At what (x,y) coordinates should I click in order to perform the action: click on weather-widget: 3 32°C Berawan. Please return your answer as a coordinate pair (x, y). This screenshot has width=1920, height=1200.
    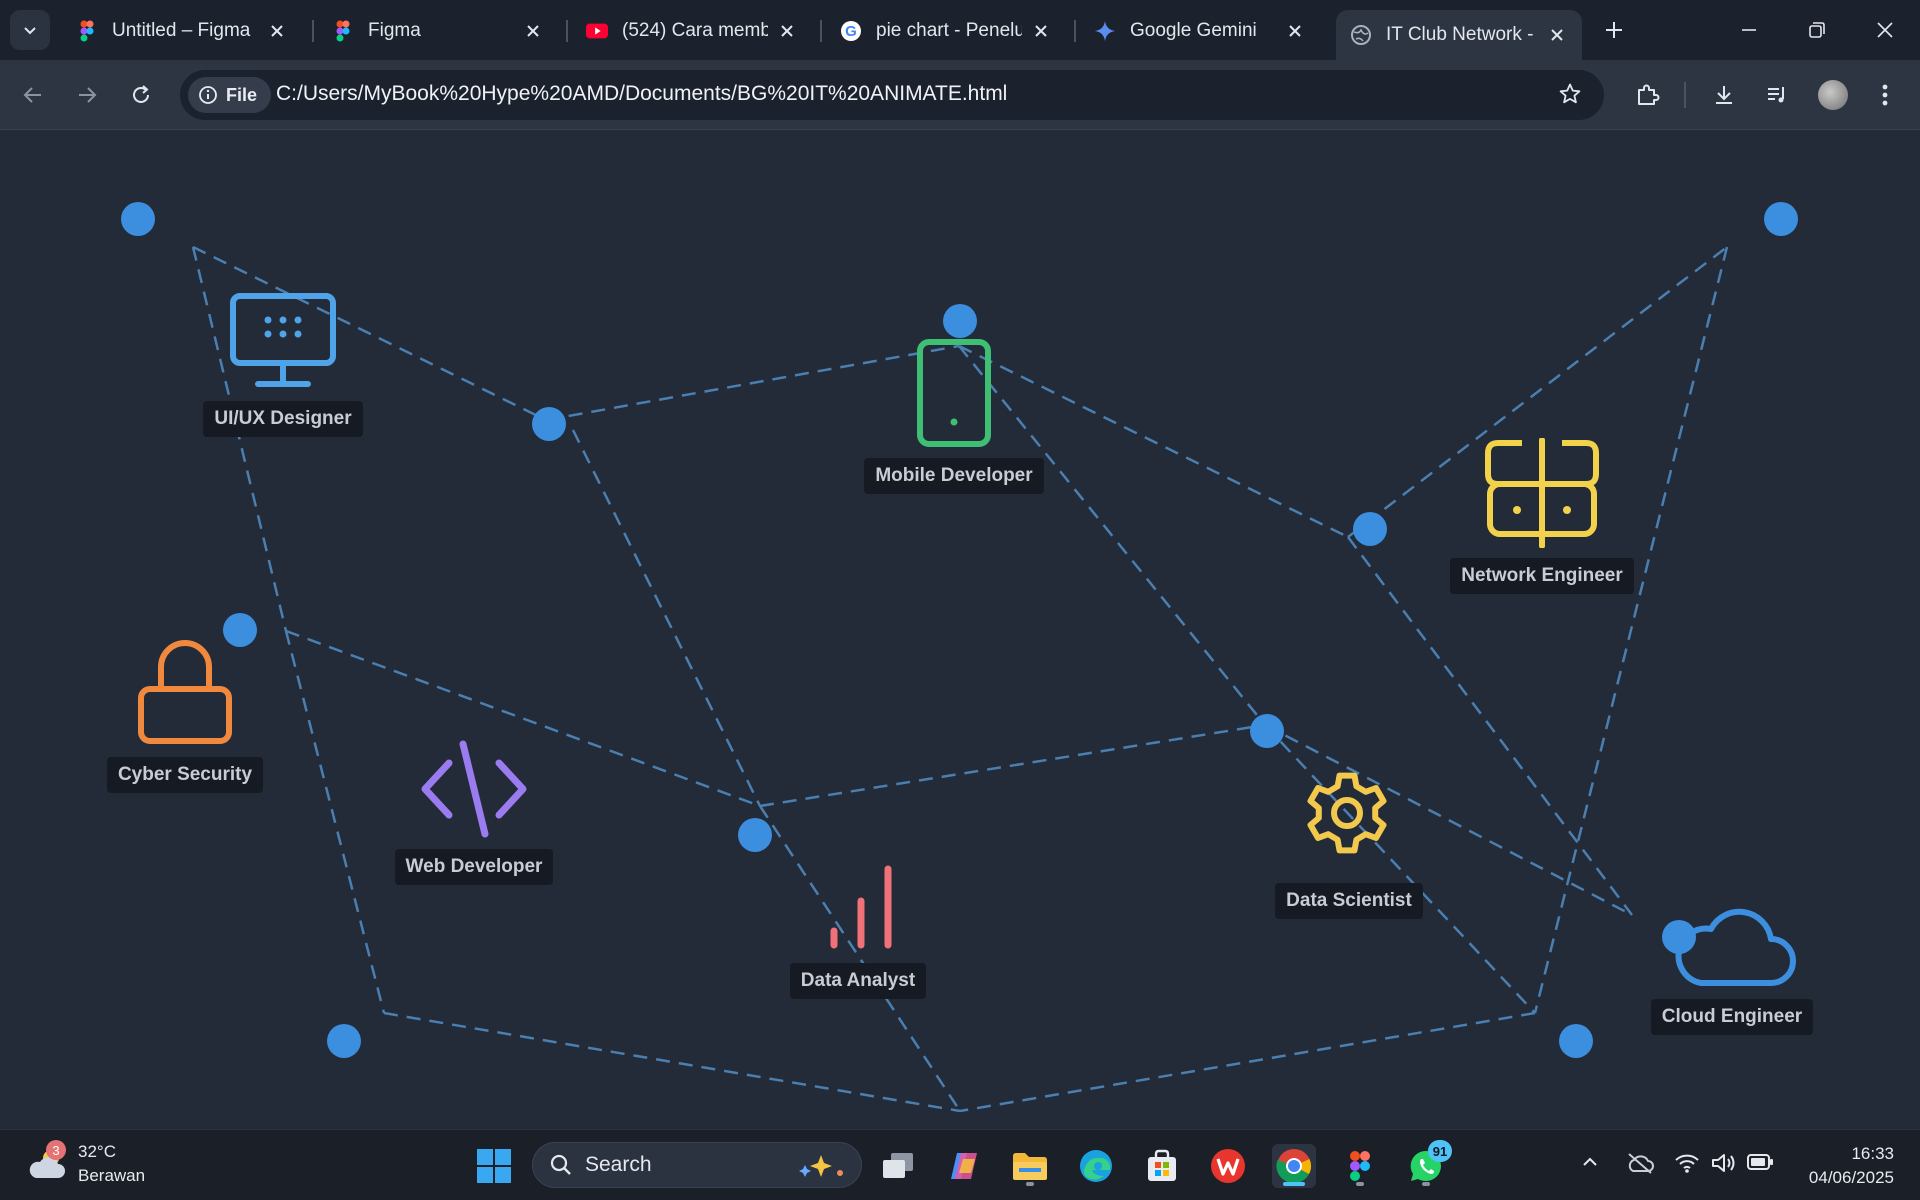
    Looking at the image, I should click on (85, 1164).